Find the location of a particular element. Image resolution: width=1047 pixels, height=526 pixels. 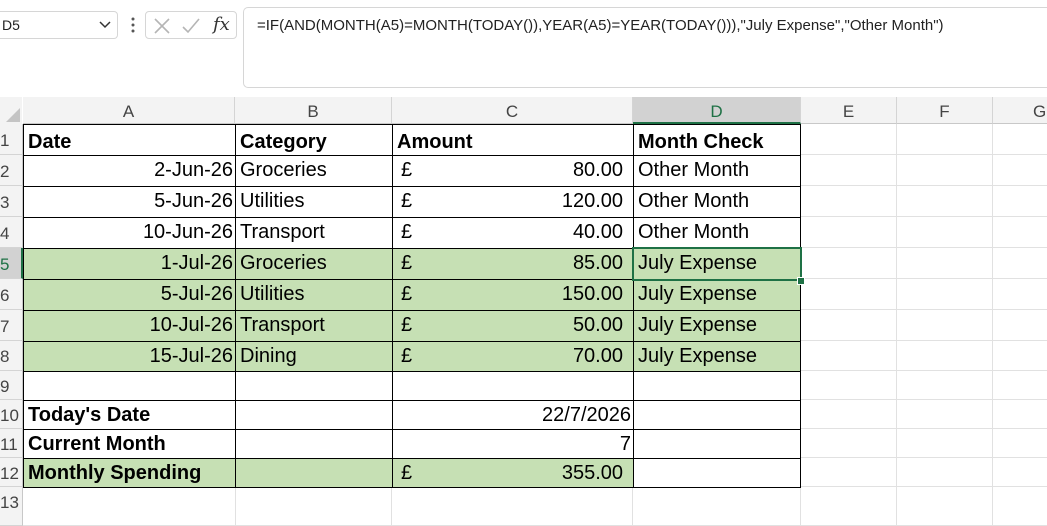

cell-amount: £50.00 is located at coordinates (513, 326).